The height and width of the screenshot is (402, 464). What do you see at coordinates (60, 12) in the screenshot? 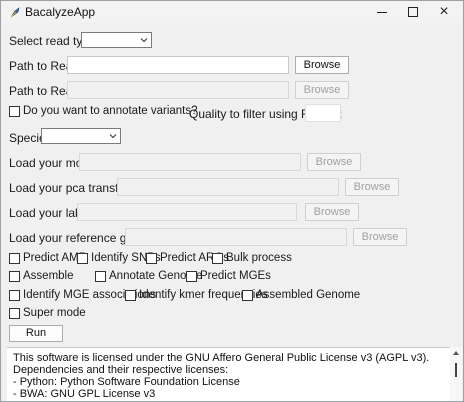
I see `window-title: BacalyzeApp` at bounding box center [60, 12].